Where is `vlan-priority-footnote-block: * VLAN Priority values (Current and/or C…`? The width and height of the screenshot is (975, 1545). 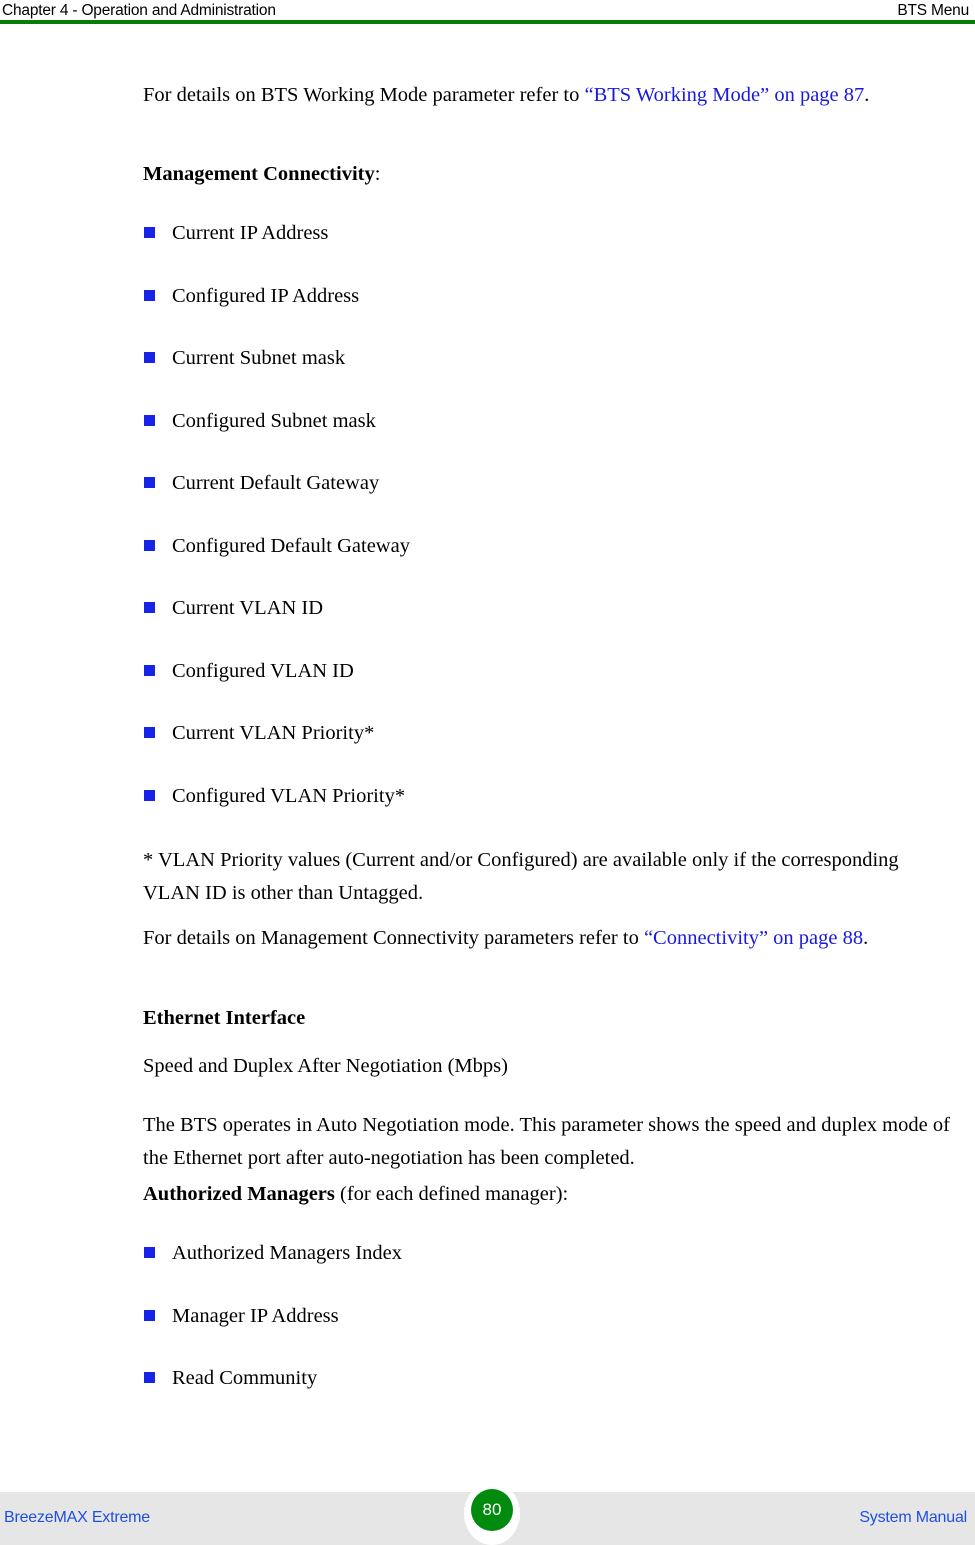
vlan-priority-footnote-block: * VLAN Priority values (Current and/or C… is located at coordinates (548, 877).